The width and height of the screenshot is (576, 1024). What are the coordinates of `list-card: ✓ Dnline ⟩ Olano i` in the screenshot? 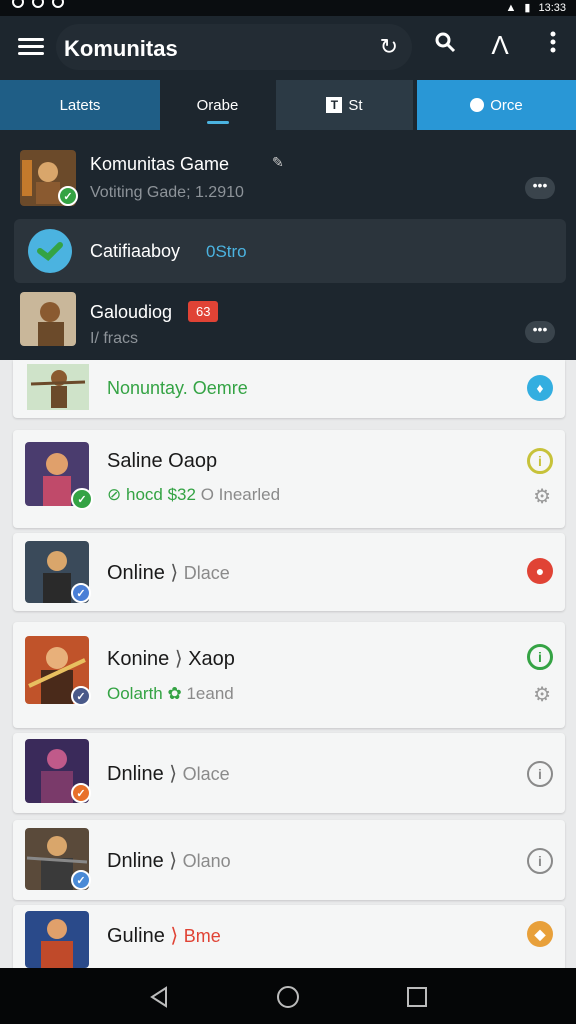 It's located at (289, 860).